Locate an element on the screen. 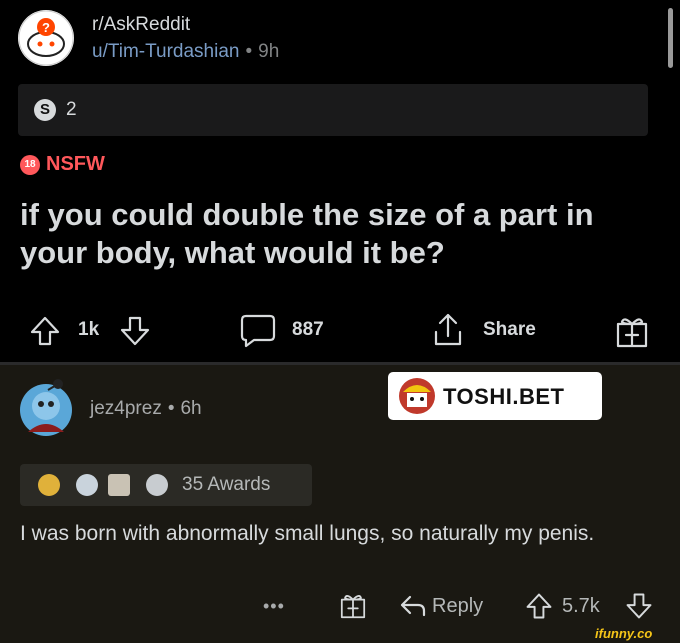 This screenshot has height=643, width=680. comment-age: 6h is located at coordinates (191, 408).